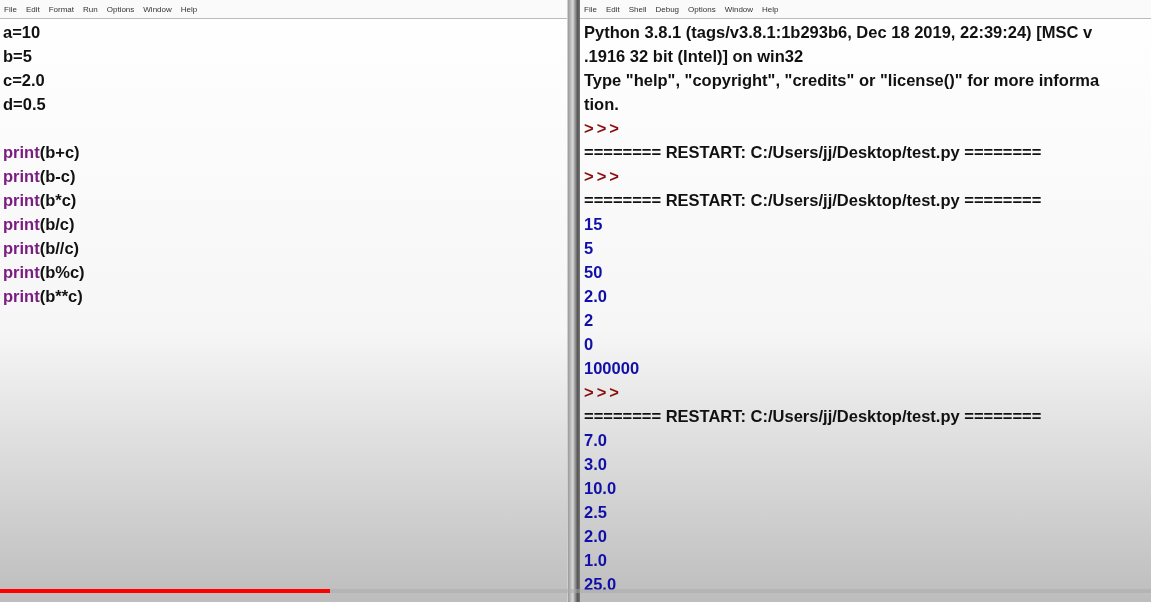 This screenshot has width=1151, height=602. I want to click on code-line: print(b**c), so click(43, 296).